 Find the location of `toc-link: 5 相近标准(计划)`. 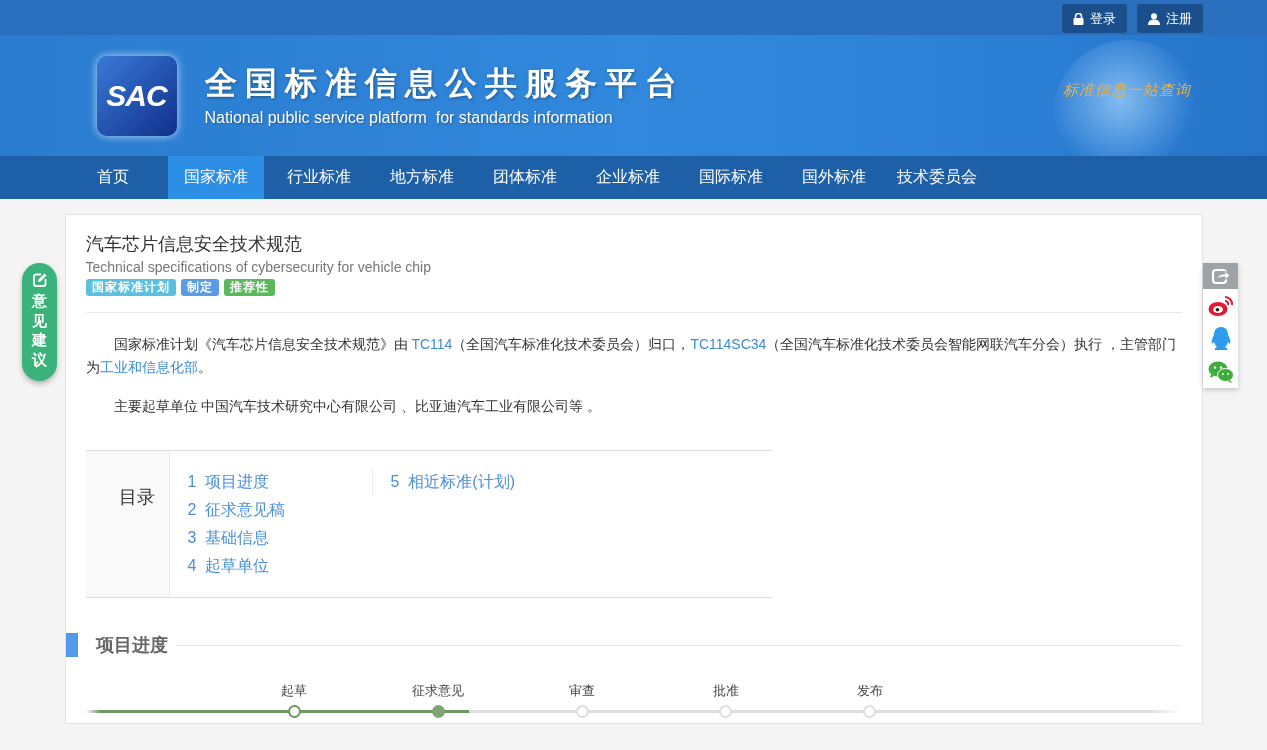

toc-link: 5 相近标准(计划) is located at coordinates (482, 482).